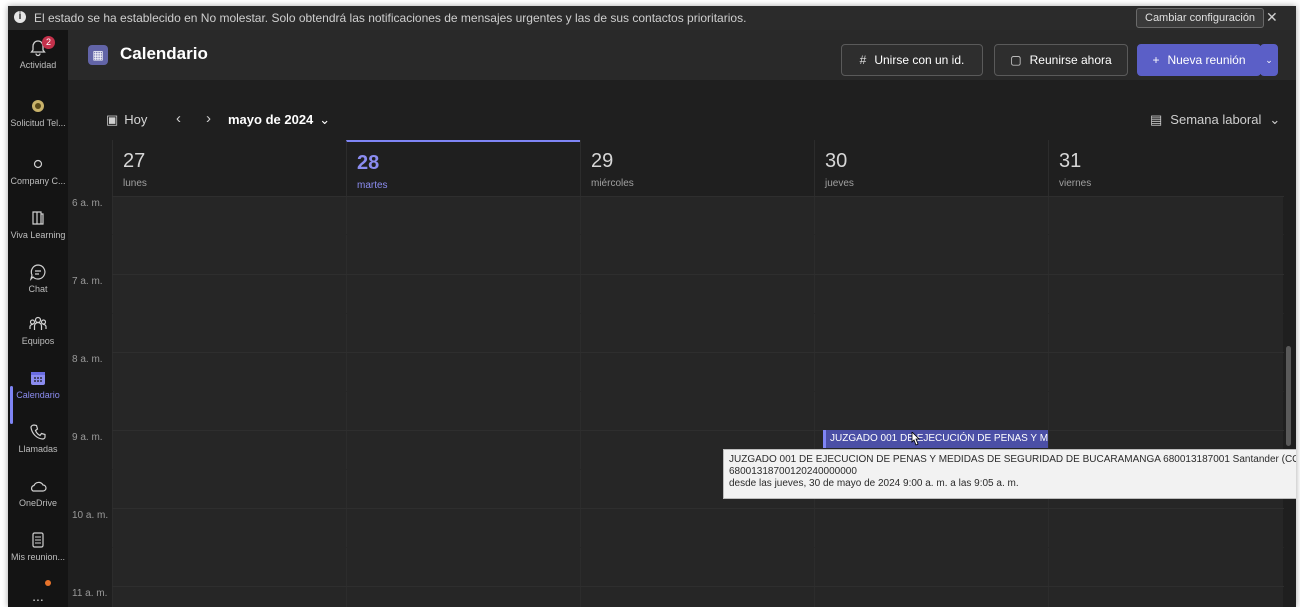  I want to click on calendar-today-icon: ▣, so click(112, 119).